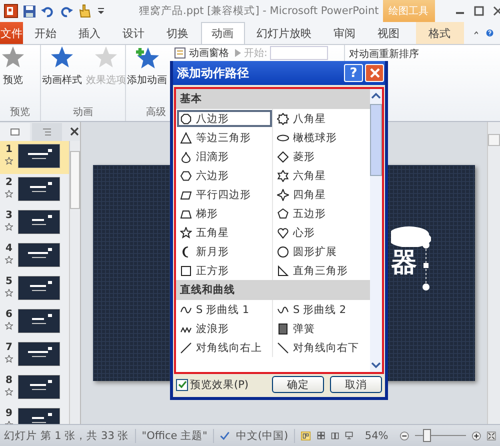 The image size is (500, 446). What do you see at coordinates (224, 194) in the screenshot?
I see `path-option: 平行四边形` at bounding box center [224, 194].